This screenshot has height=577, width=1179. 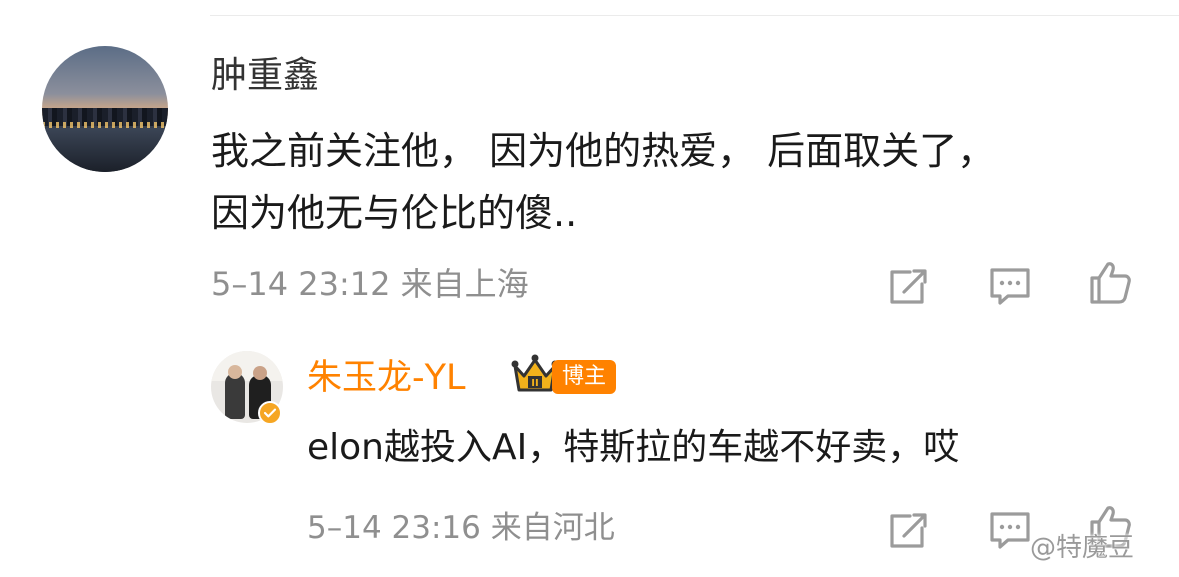 I want to click on weibo-watermark: @特魔豆, so click(x=1082, y=548).